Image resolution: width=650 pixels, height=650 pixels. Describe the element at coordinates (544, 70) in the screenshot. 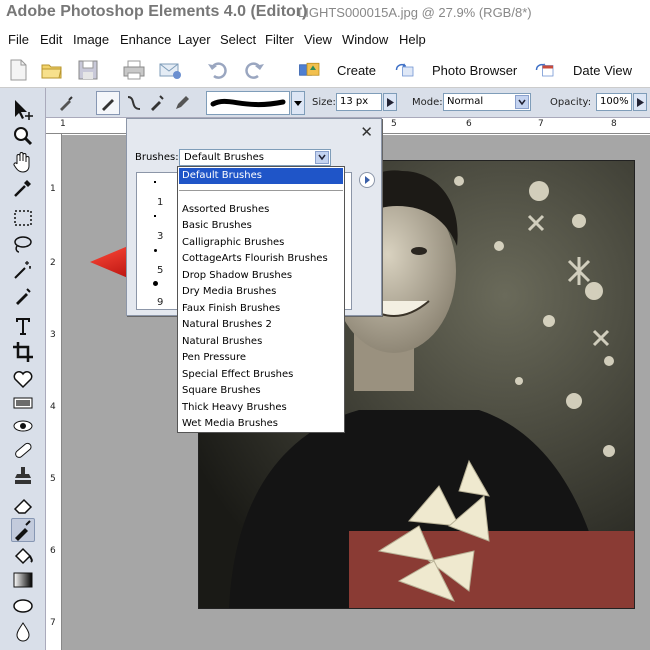

I see `date-view-icon` at that location.